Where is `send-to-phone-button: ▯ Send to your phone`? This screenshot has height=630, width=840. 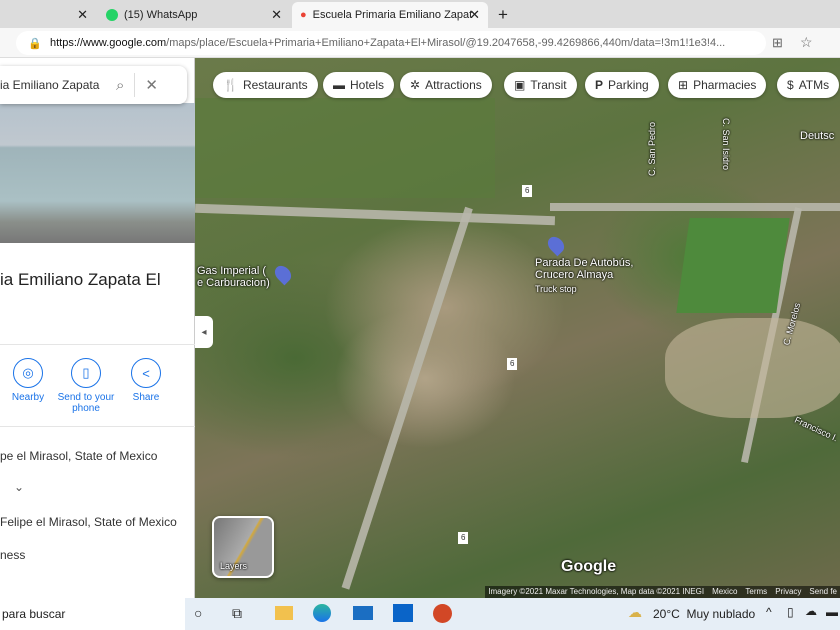 send-to-phone-button: ▯ Send to your phone is located at coordinates (86, 386).